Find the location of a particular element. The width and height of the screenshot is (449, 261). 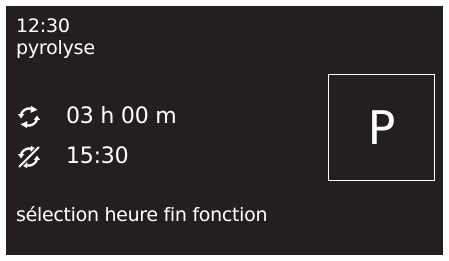

duration-value: 03 h 00 m is located at coordinates (121, 116).